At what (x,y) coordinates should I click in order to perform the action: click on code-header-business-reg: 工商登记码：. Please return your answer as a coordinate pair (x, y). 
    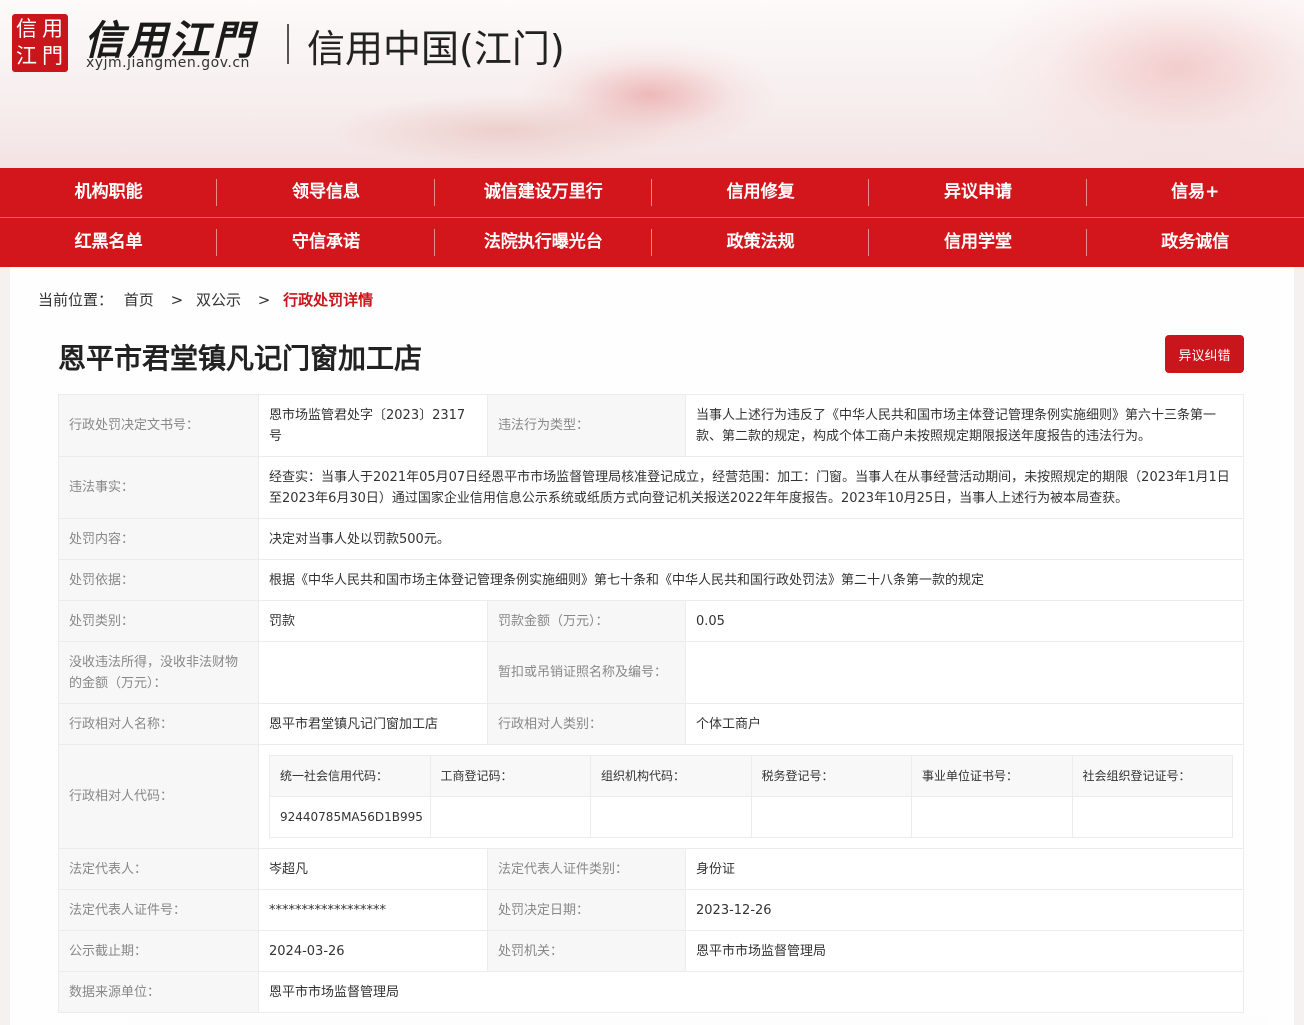
    Looking at the image, I should click on (510, 776).